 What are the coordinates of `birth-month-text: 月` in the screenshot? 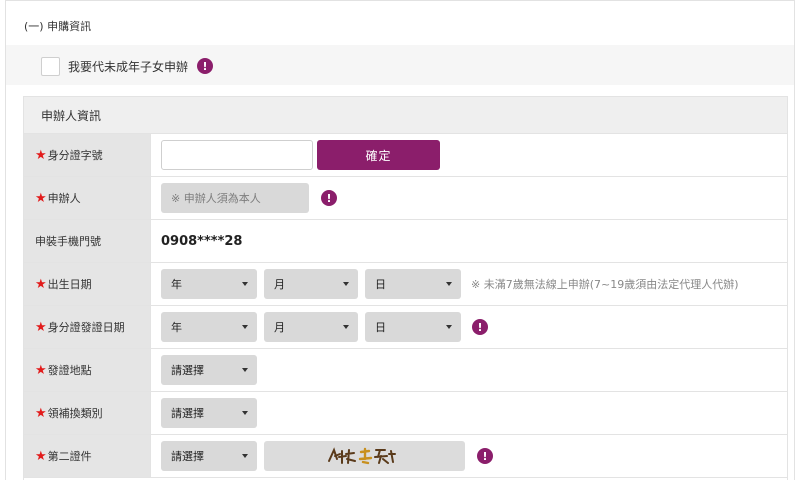 It's located at (279, 284).